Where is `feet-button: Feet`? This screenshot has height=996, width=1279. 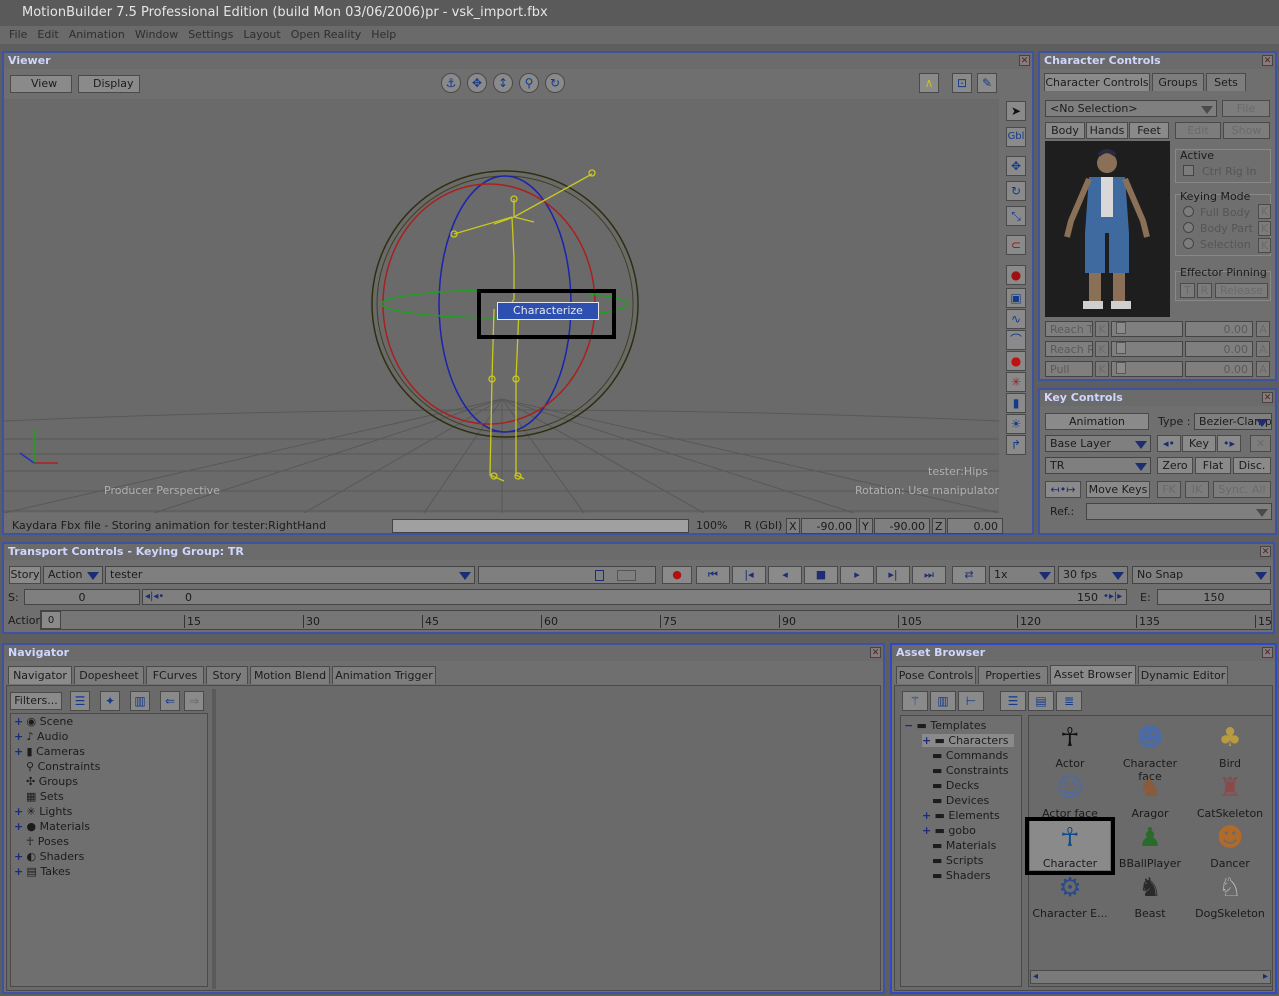 feet-button: Feet is located at coordinates (1149, 130).